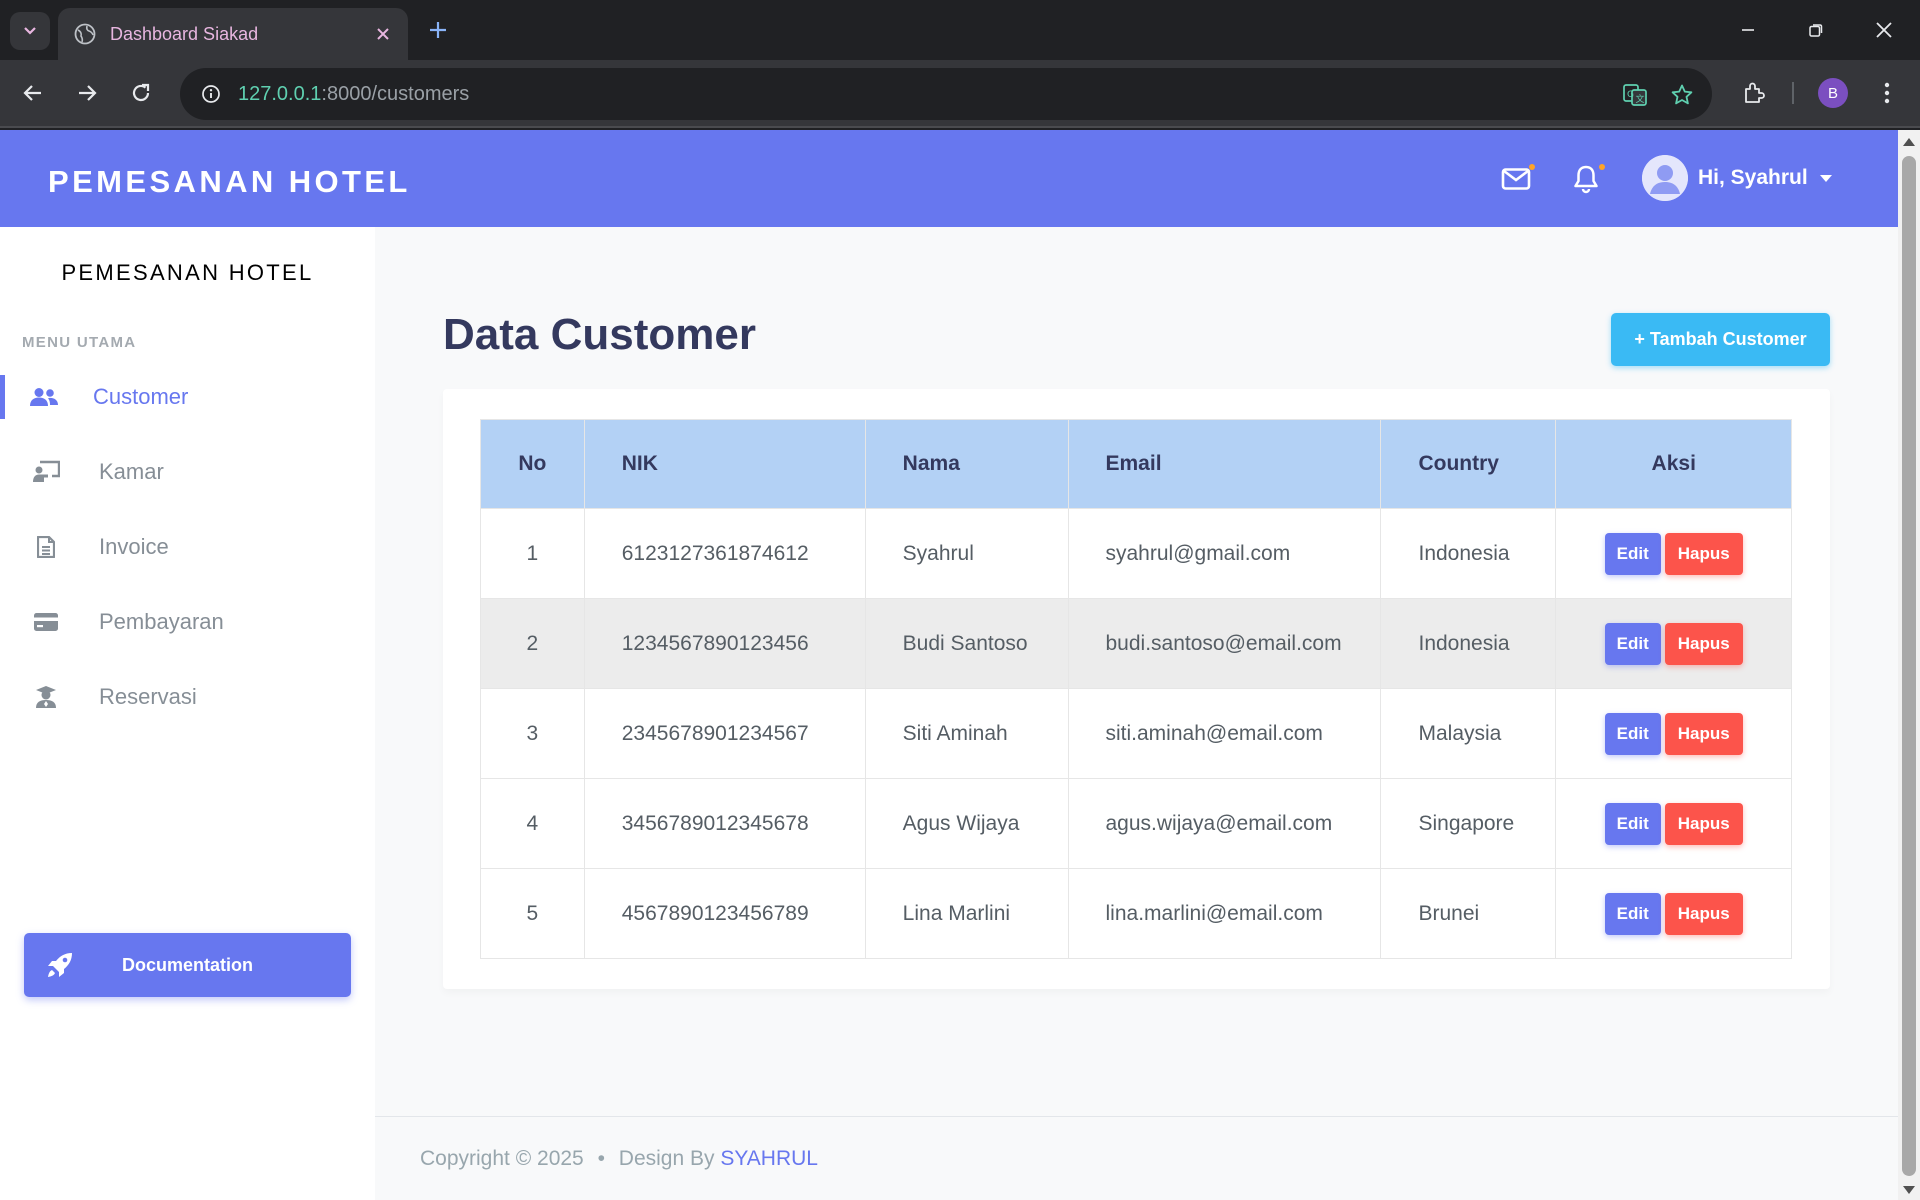 The image size is (1920, 1200). I want to click on notifications-button, so click(1587, 179).